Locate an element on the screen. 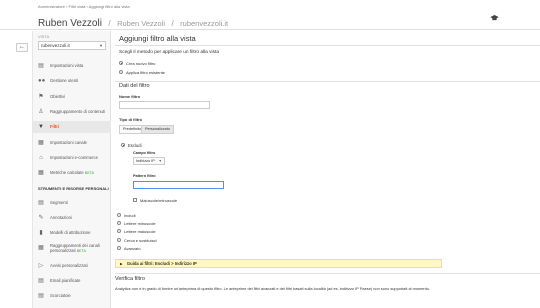 Image resolution: width=540 pixels, height=308 pixels. sidebar-item-label: Impostazioni e-commerce is located at coordinates (74, 157).